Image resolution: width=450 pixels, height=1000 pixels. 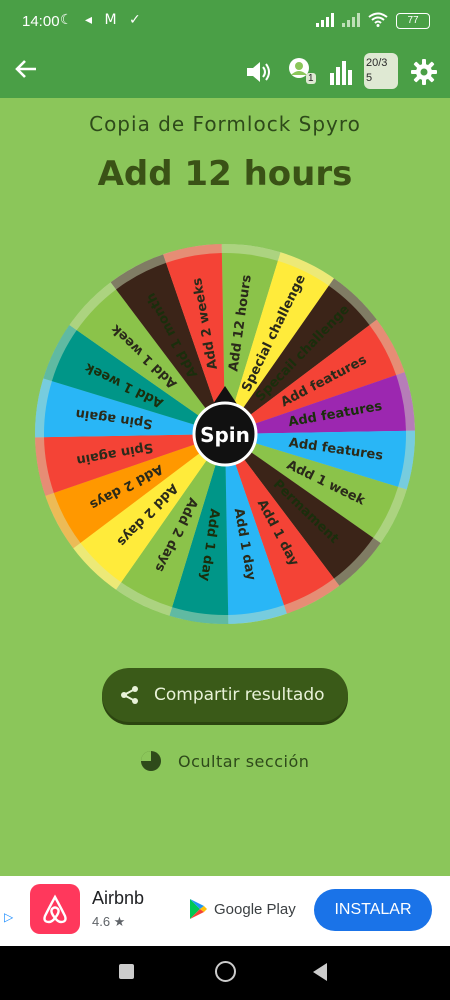 What do you see at coordinates (126, 971) in the screenshot?
I see `recents-button` at bounding box center [126, 971].